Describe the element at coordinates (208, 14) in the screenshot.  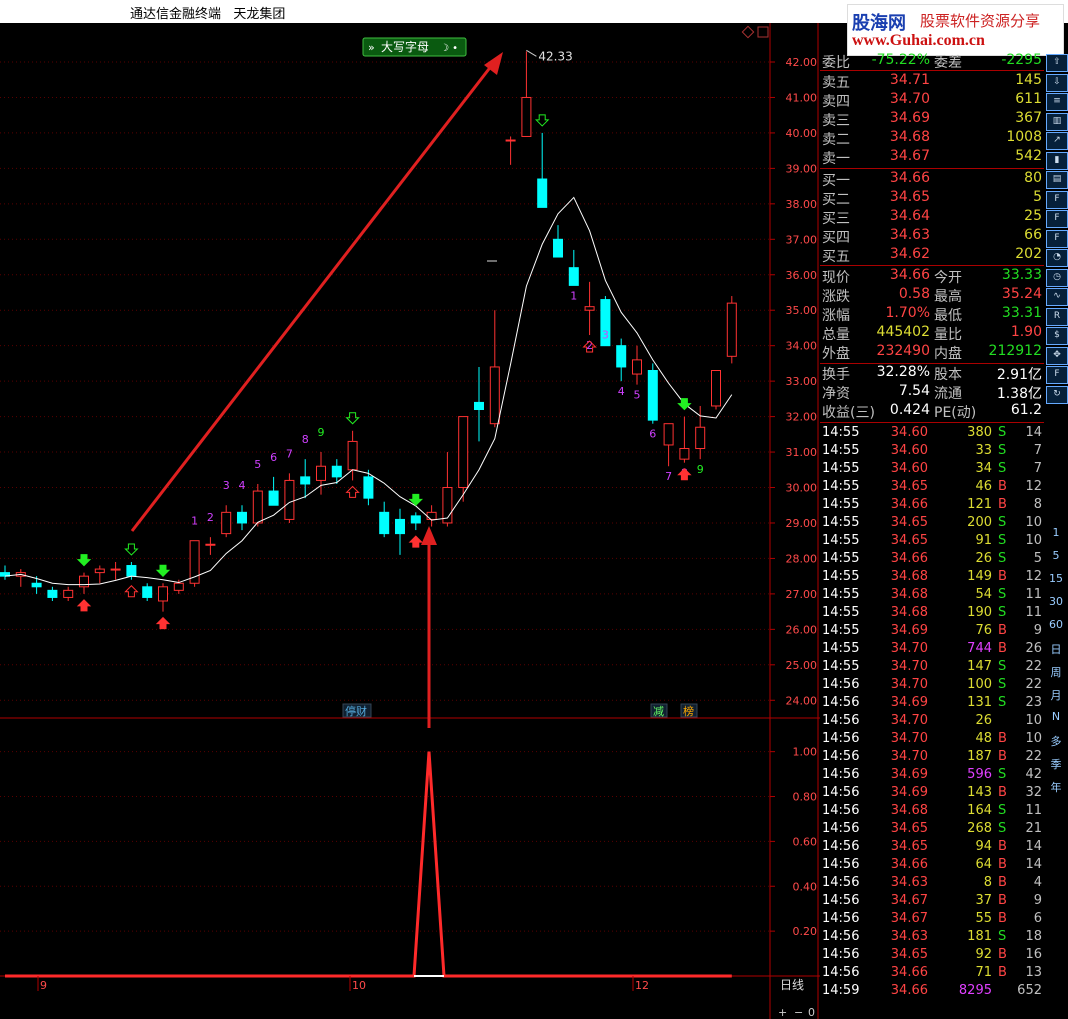
I see `app-title: 通达信金融终端 天龙集团` at that location.